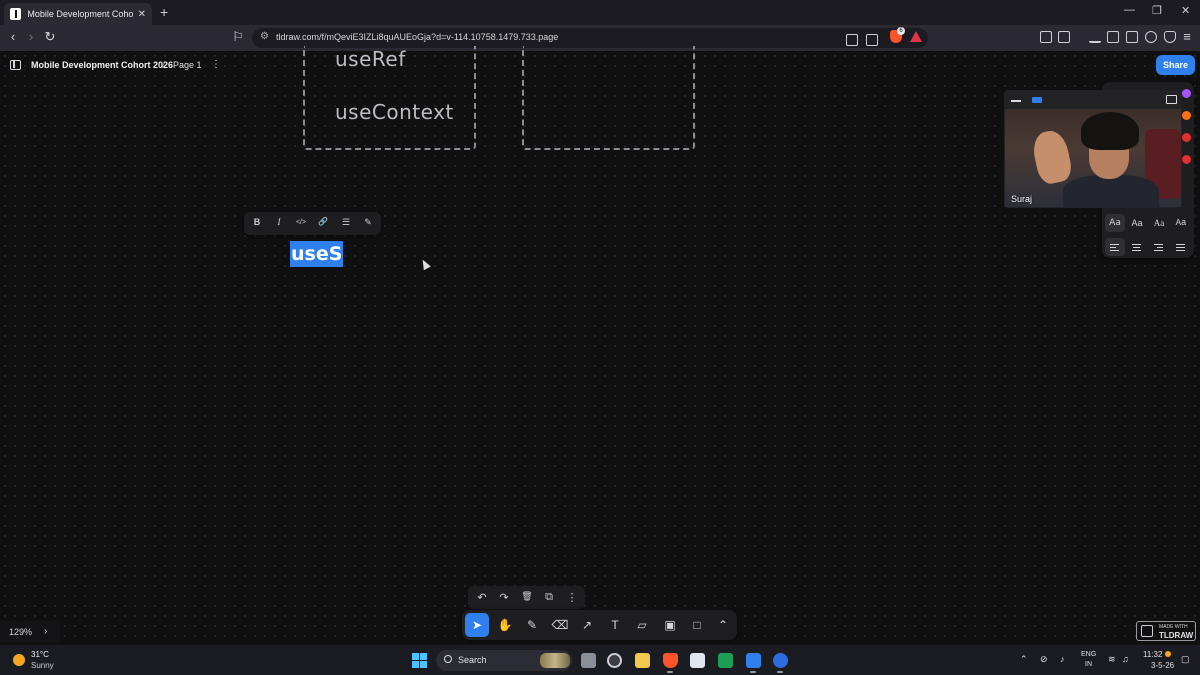  I want to click on browser-tab: Mobile Development Cohort 2026 ✕, so click(78, 14).